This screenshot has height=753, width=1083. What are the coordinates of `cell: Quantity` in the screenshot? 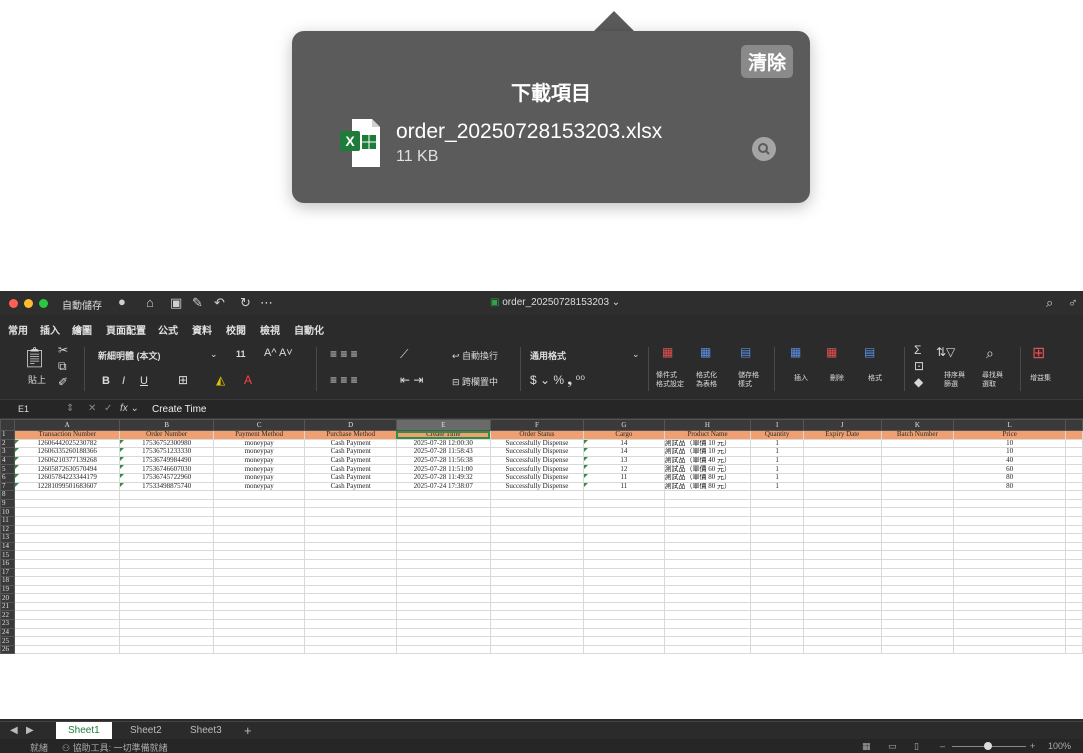 It's located at (777, 435).